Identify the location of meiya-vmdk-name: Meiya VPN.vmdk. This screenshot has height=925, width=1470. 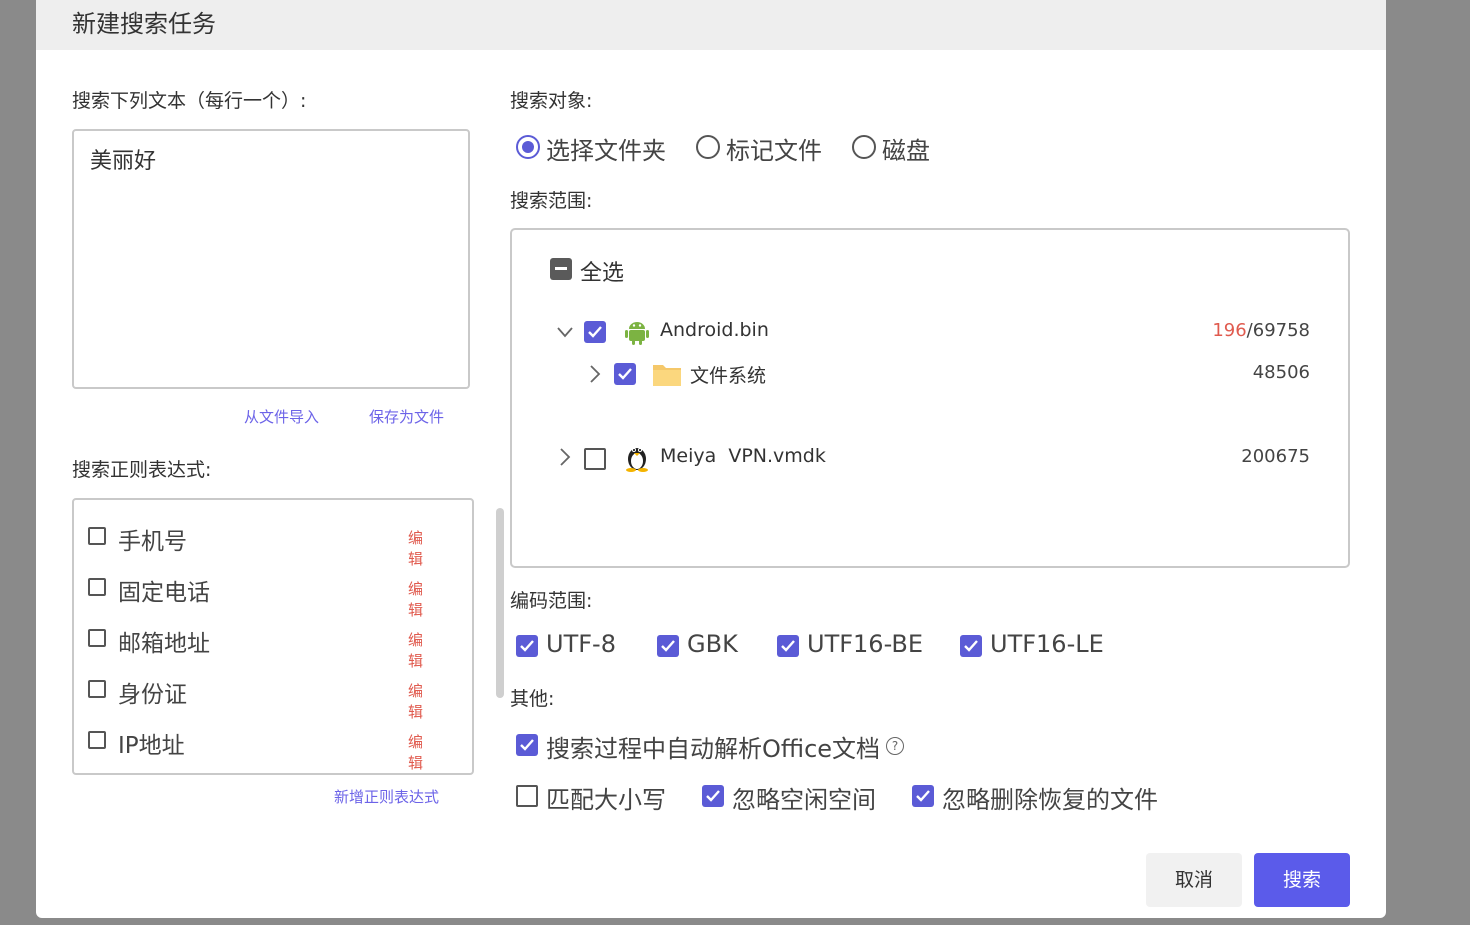
(743, 456).